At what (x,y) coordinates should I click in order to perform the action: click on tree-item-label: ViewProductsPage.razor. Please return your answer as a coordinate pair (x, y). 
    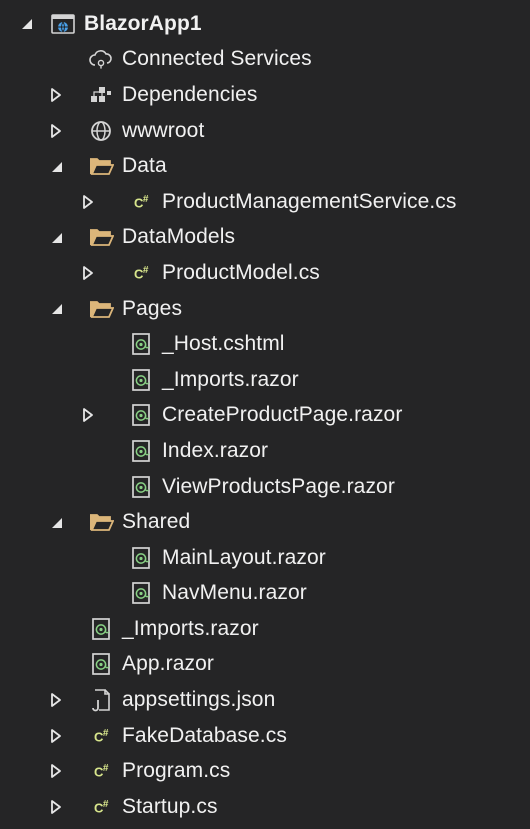
    Looking at the image, I should click on (278, 486).